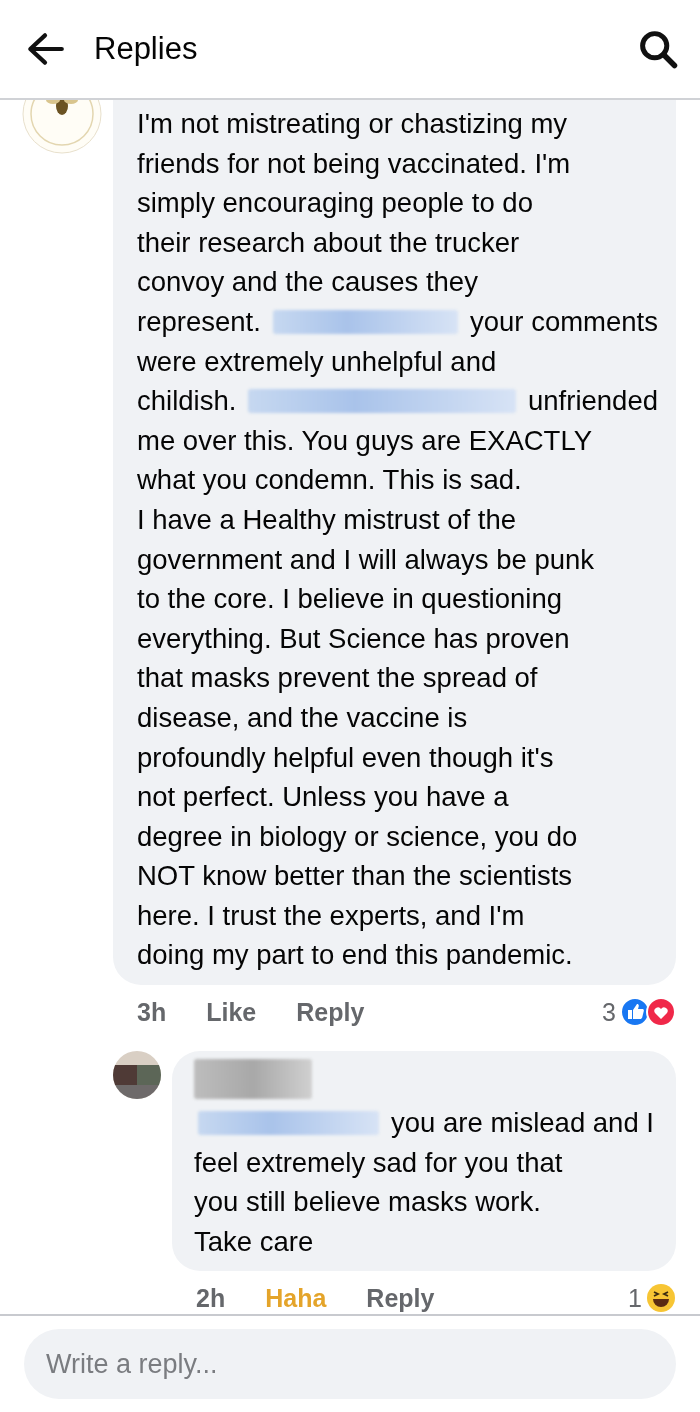 The height and width of the screenshot is (1412, 700). What do you see at coordinates (350, 599) in the screenshot?
I see `comment-text: to the core. I believe in questioning` at bounding box center [350, 599].